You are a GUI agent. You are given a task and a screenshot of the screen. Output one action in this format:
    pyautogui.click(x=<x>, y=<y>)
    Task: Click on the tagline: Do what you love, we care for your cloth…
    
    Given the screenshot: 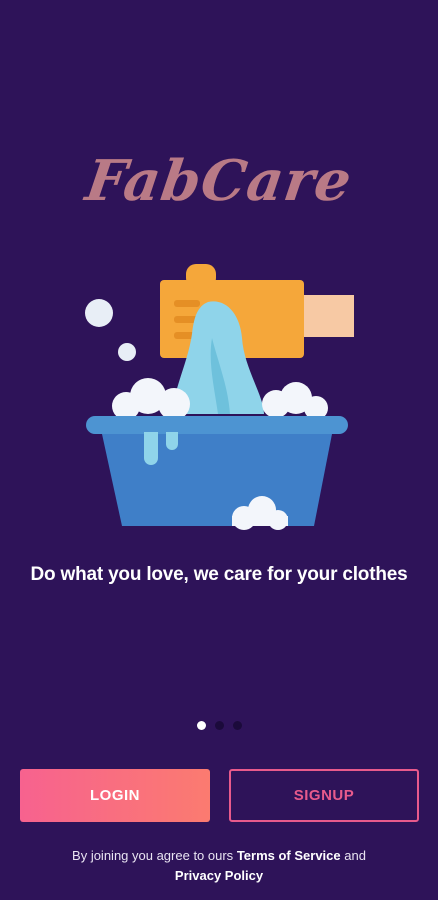 What is the action you would take?
    pyautogui.click(x=219, y=574)
    